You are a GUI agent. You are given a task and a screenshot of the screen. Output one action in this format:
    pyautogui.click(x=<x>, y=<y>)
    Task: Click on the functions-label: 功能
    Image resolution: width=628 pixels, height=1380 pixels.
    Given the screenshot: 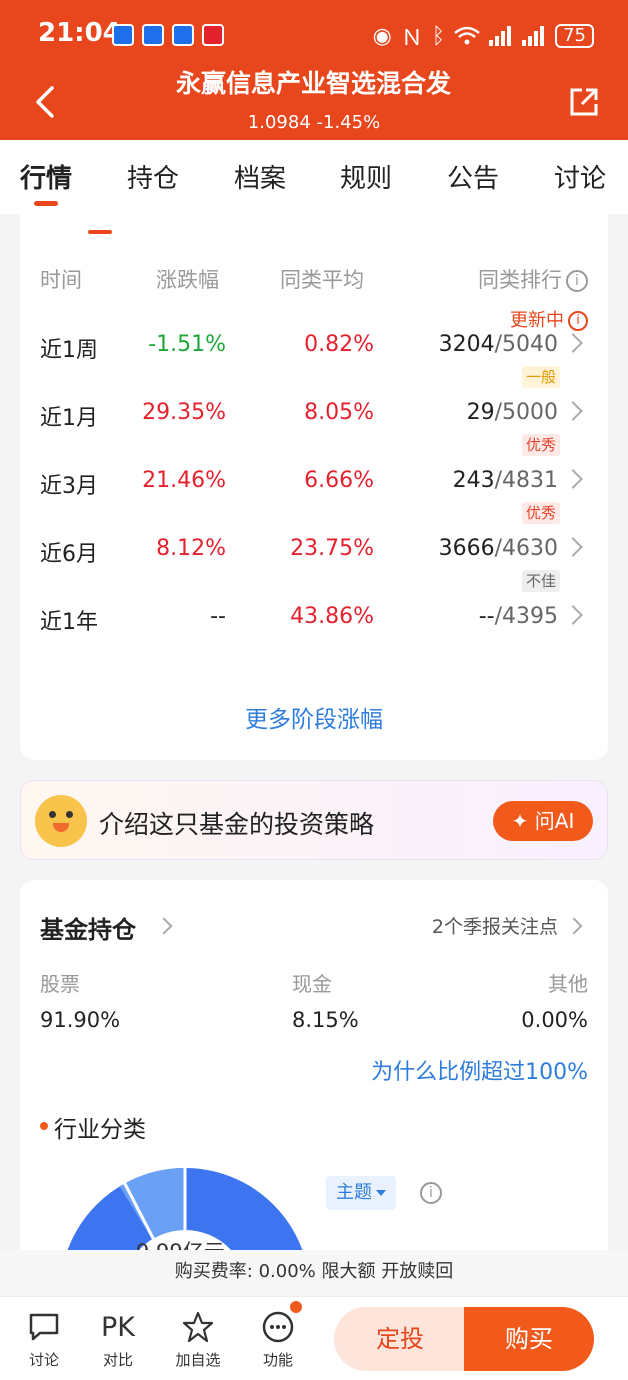 What is the action you would take?
    pyautogui.click(x=277, y=1360)
    